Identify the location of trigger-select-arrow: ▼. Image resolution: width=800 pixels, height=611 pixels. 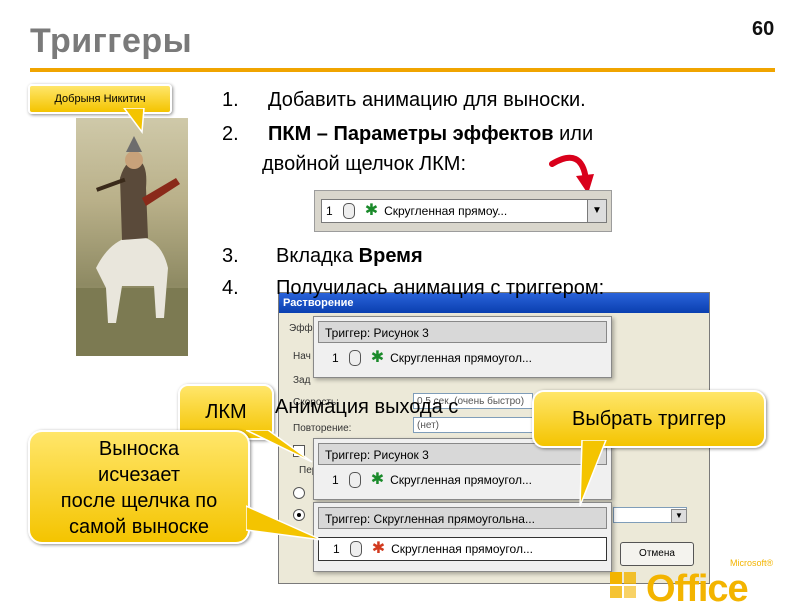
(679, 516).